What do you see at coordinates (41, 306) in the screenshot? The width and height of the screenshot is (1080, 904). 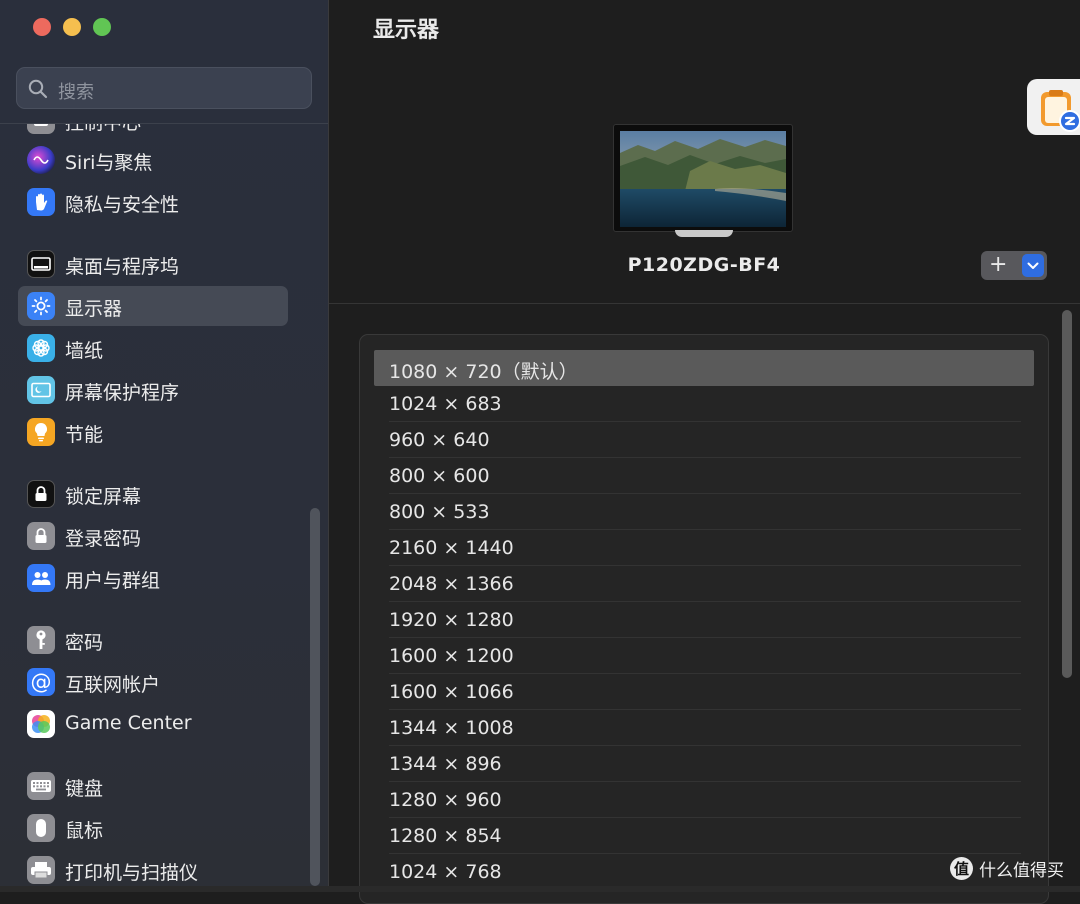 I see `sun-icon` at bounding box center [41, 306].